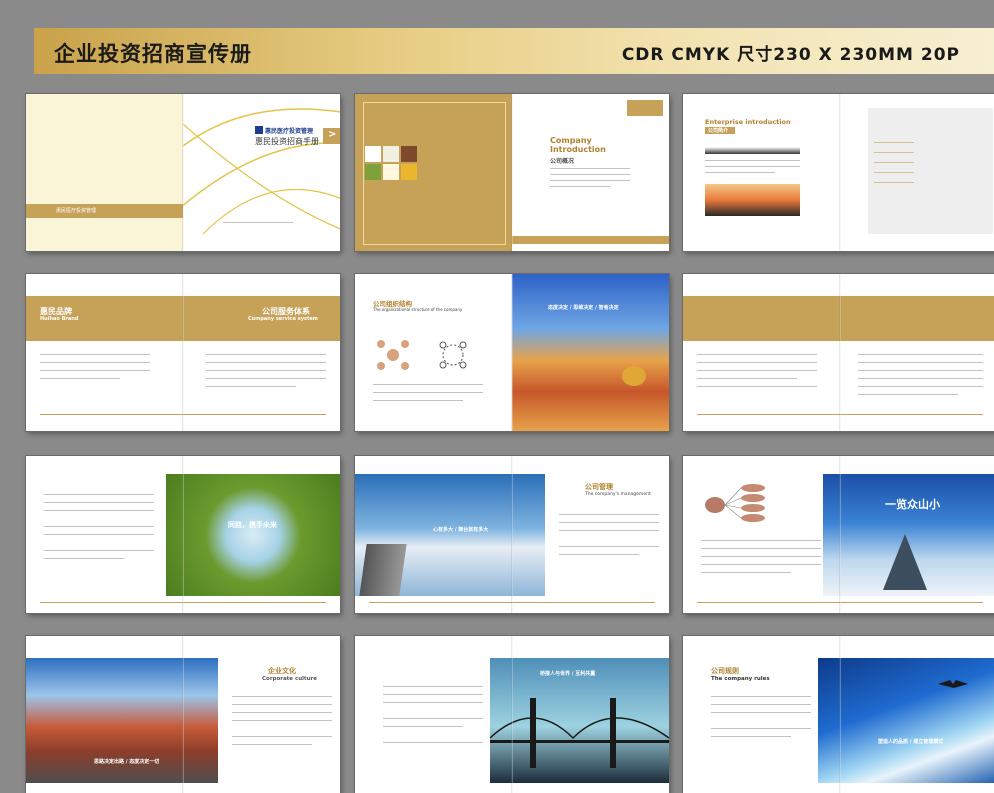 This screenshot has width=994, height=793. What do you see at coordinates (433, 714) in the screenshot?
I see `bridge-left` at bounding box center [433, 714].